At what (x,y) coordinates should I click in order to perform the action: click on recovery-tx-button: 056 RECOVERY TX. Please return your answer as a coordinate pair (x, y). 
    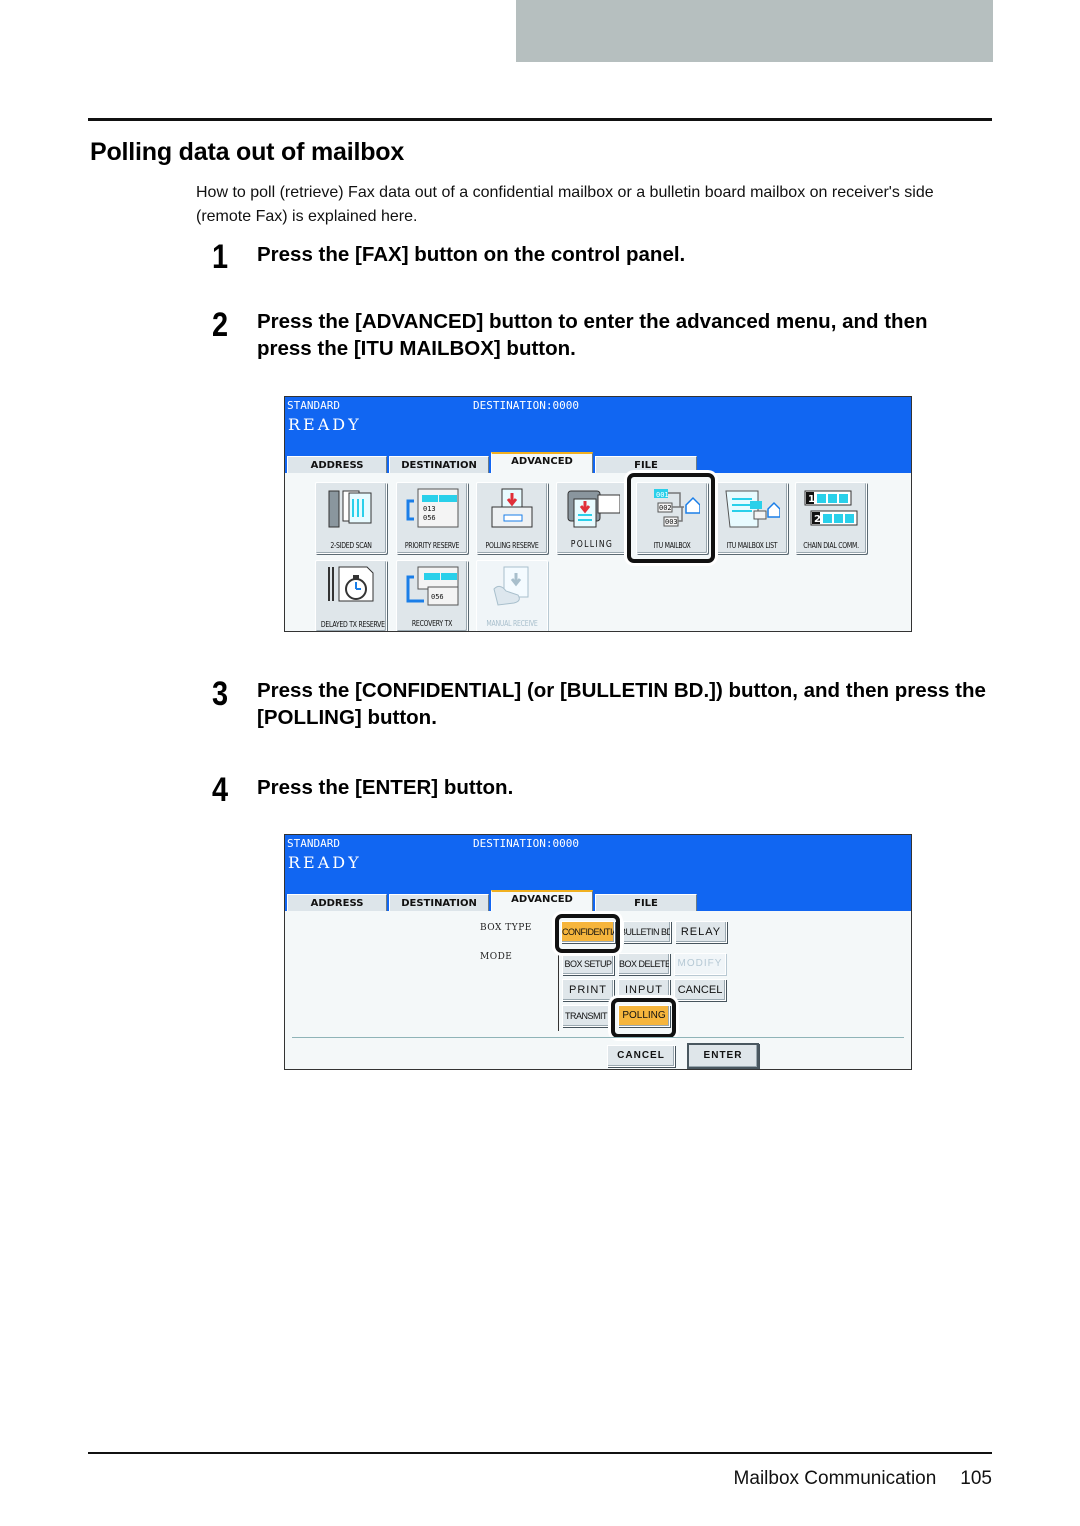
    Looking at the image, I should click on (432, 595).